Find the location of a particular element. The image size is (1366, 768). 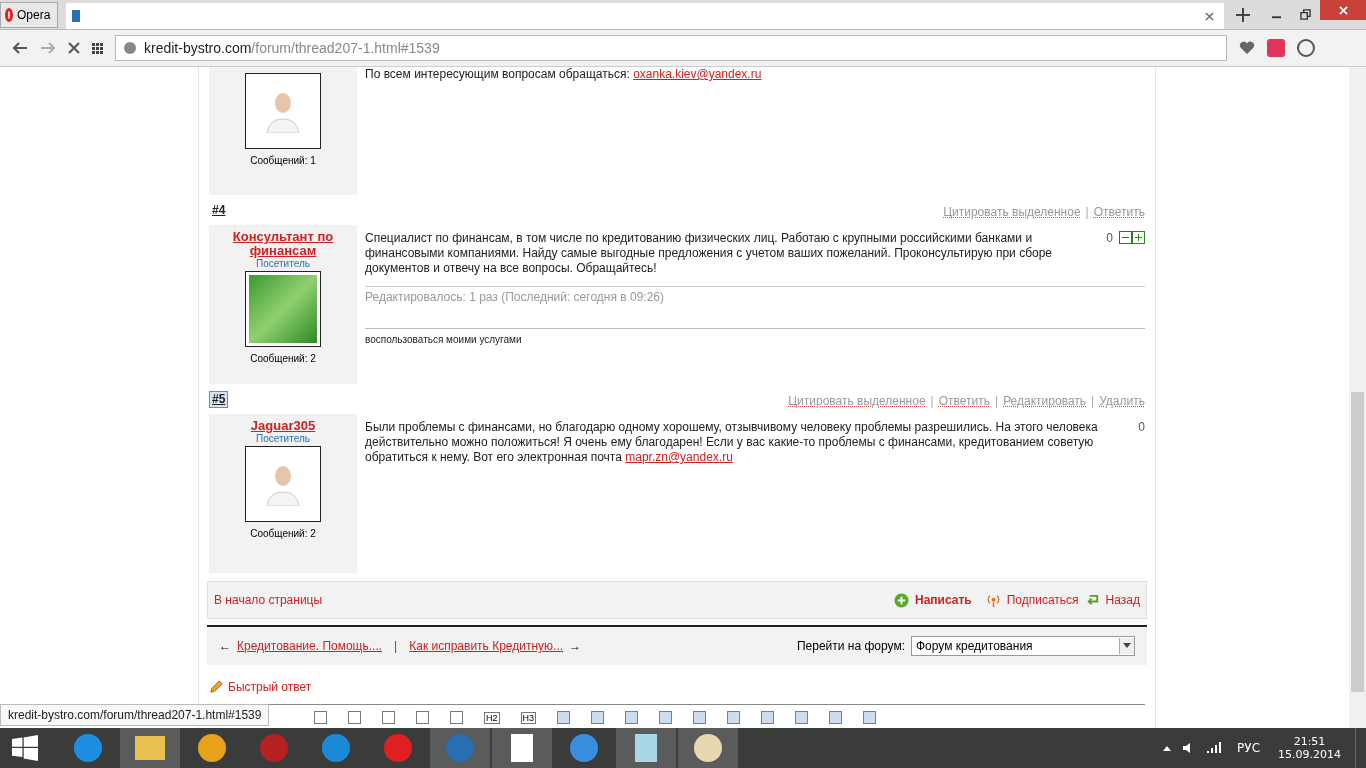

new-tab-icon is located at coordinates (1243, 14).